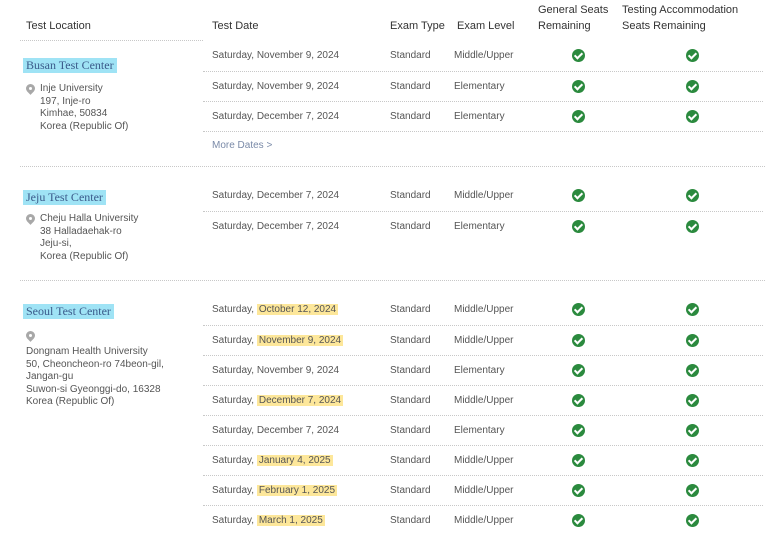  What do you see at coordinates (573, 18) in the screenshot?
I see `header-general-seats: General Seats Remaining` at bounding box center [573, 18].